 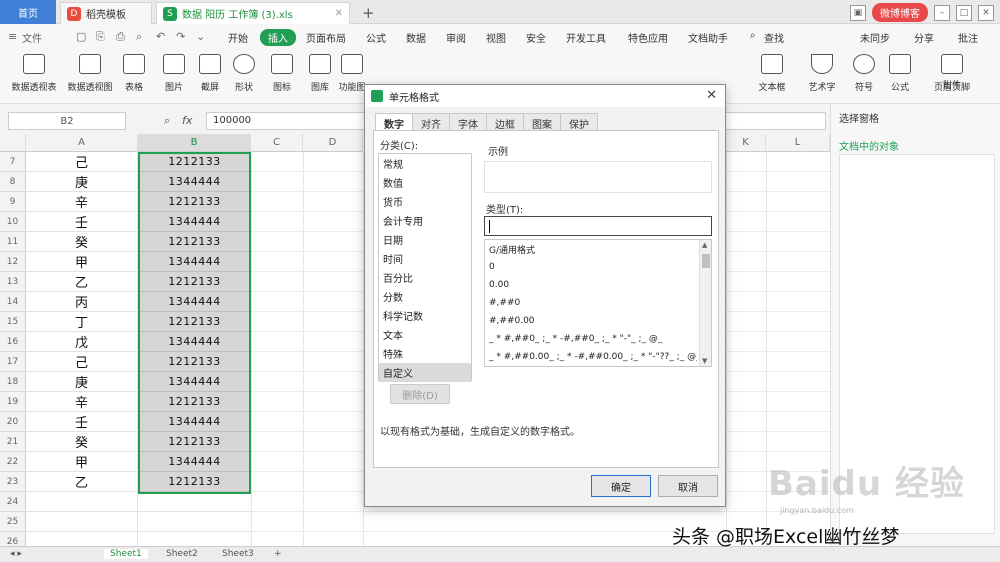 What do you see at coordinates (416, 37) in the screenshot?
I see `menu-data: 数据` at bounding box center [416, 37].